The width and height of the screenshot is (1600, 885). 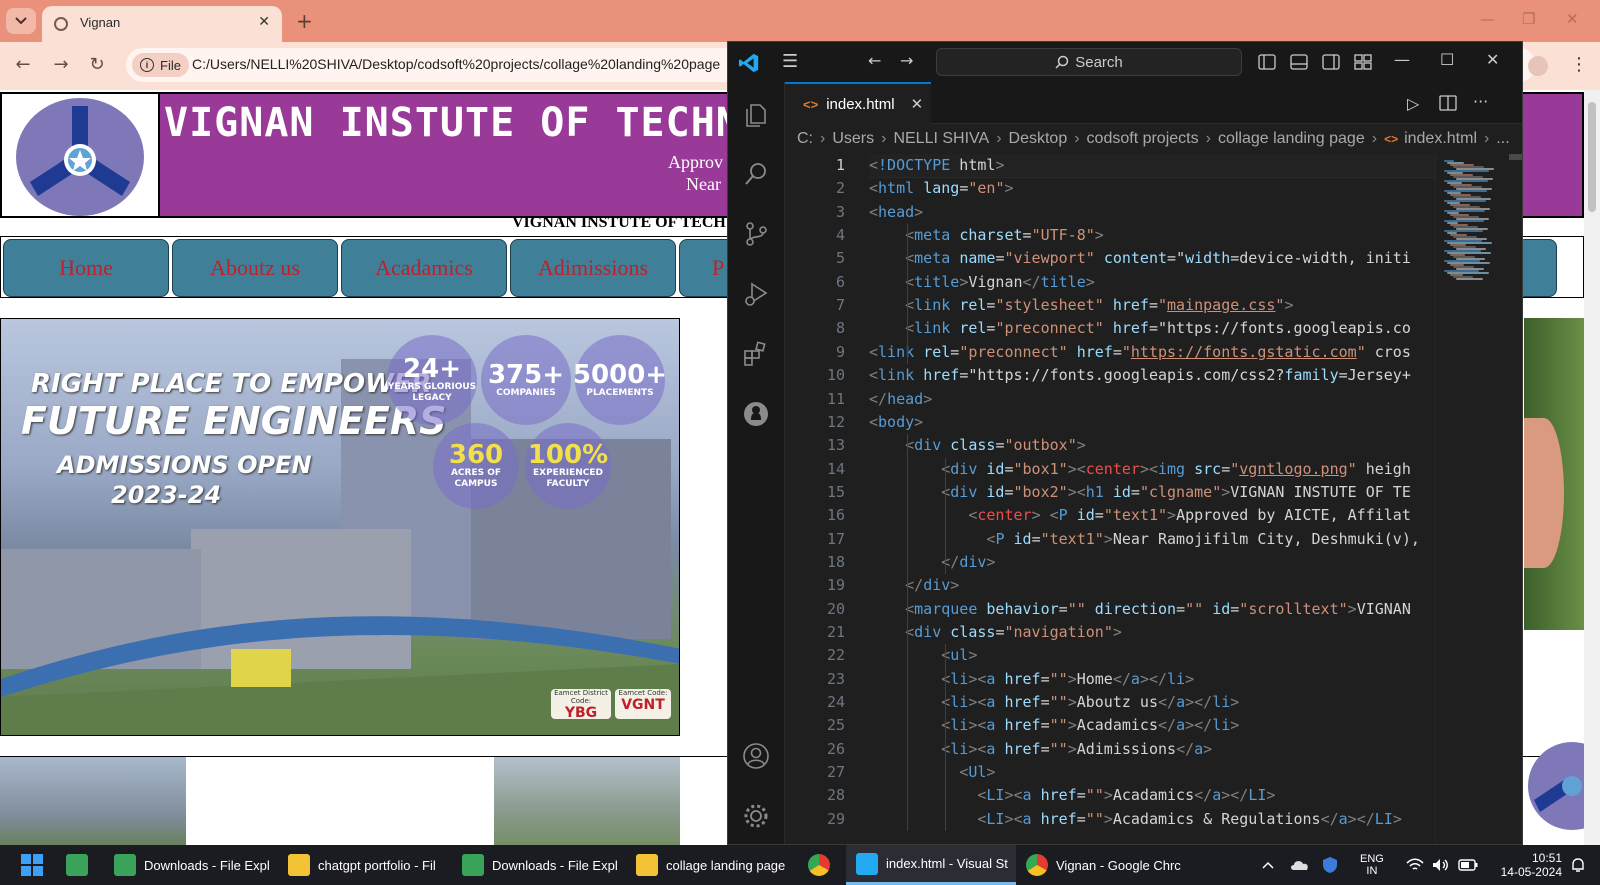 I want to click on breadcrumb-item: NELLI SHIVA, so click(x=941, y=139).